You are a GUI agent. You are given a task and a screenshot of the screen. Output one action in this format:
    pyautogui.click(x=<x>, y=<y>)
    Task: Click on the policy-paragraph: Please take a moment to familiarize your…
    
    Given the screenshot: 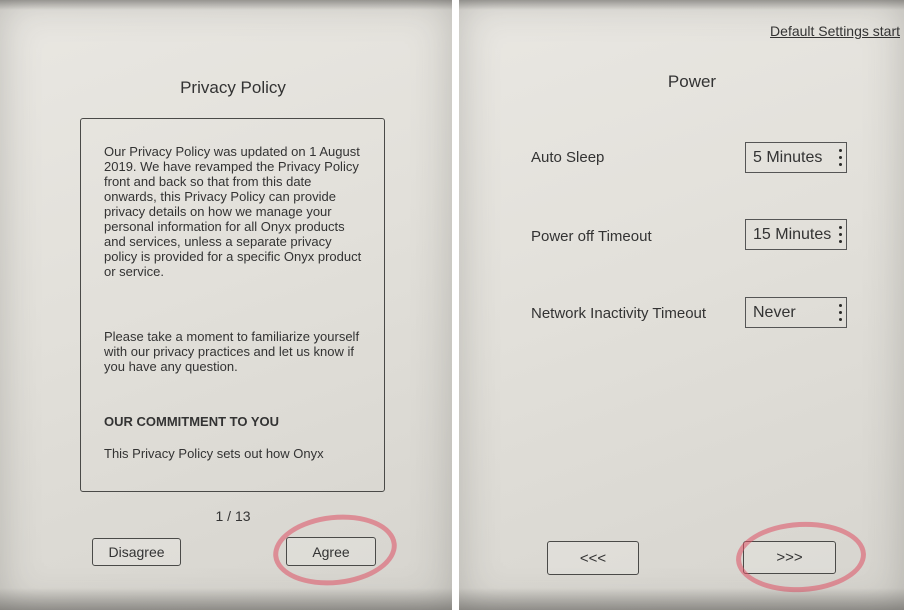 What is the action you would take?
    pyautogui.click(x=232, y=351)
    